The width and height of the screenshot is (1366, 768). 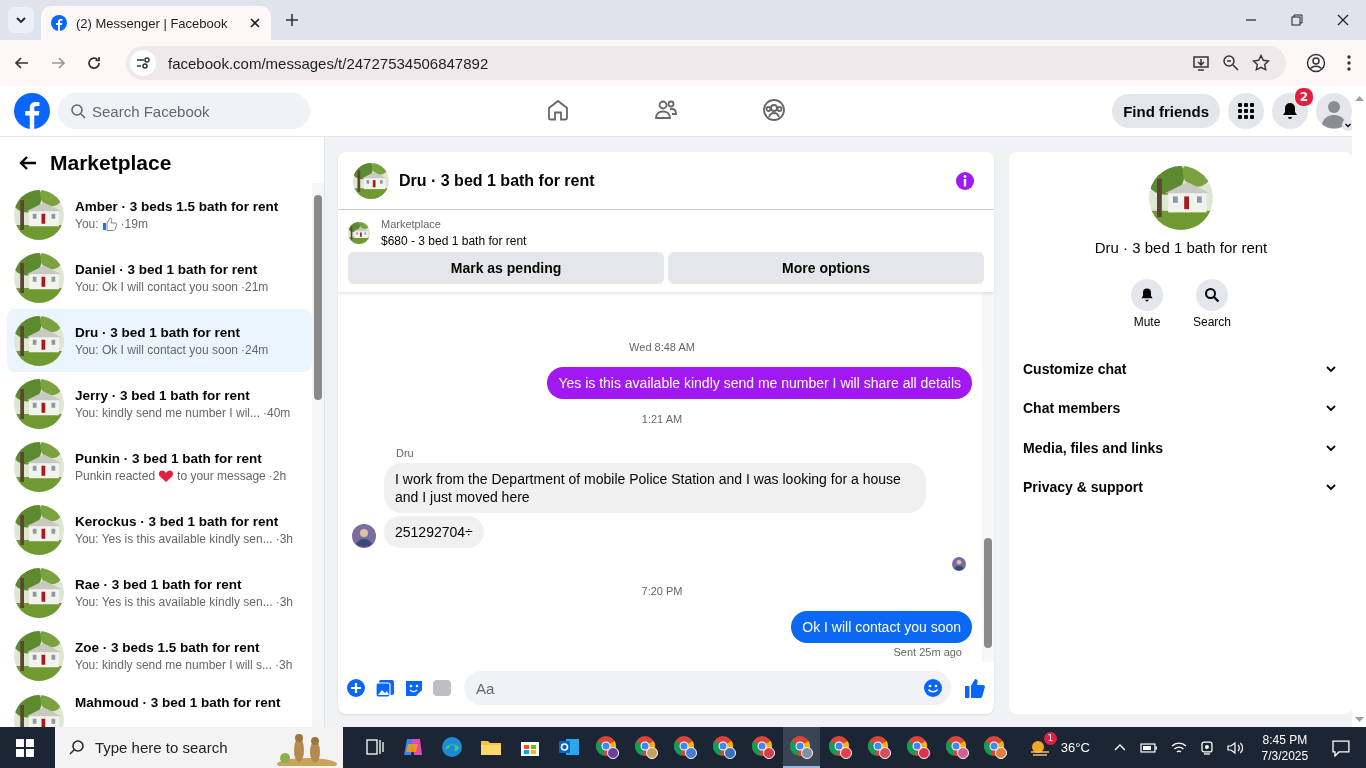 I want to click on conversation-item: Rae · 3 bed 1 bath for rent You: Yes is this available kindly sen... ·3h, so click(x=159, y=592).